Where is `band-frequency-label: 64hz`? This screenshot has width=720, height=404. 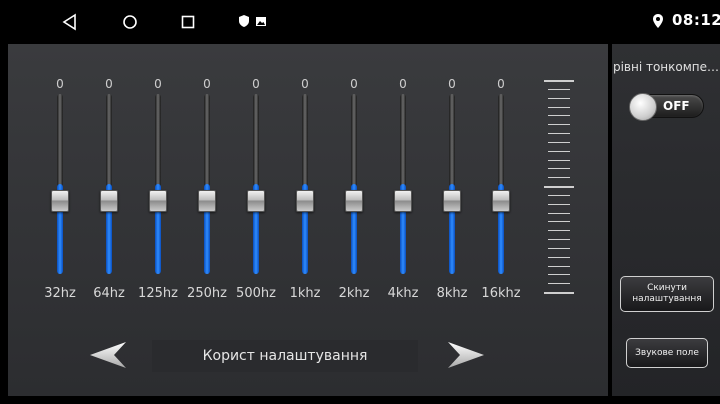
band-frequency-label: 64hz is located at coordinates (109, 293).